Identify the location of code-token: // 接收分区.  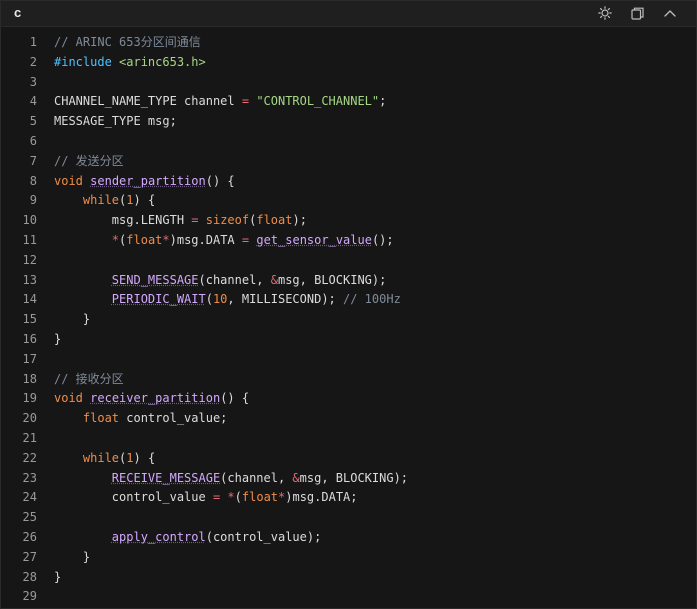
(89, 379).